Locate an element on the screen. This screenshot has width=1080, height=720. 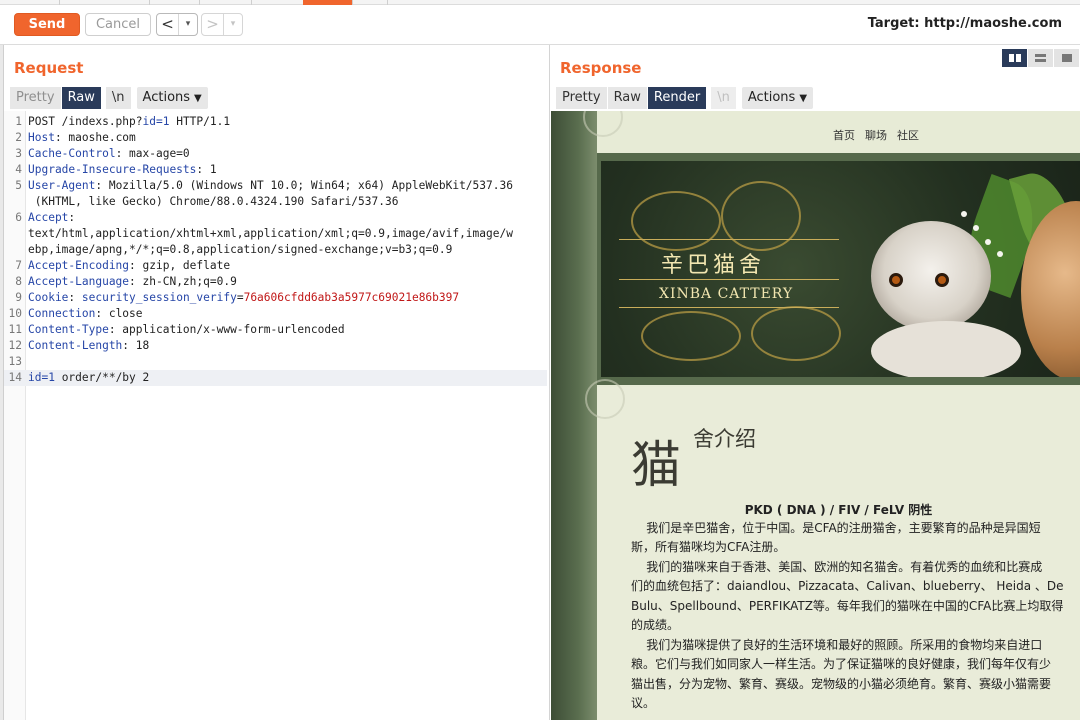
big-heading-char: 猫 is located at coordinates (656, 465).